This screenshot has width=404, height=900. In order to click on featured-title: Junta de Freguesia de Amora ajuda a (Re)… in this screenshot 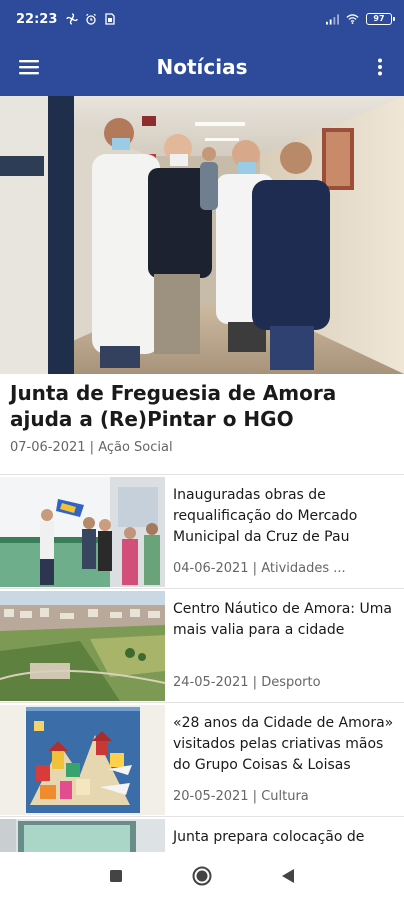, I will do `click(173, 406)`.